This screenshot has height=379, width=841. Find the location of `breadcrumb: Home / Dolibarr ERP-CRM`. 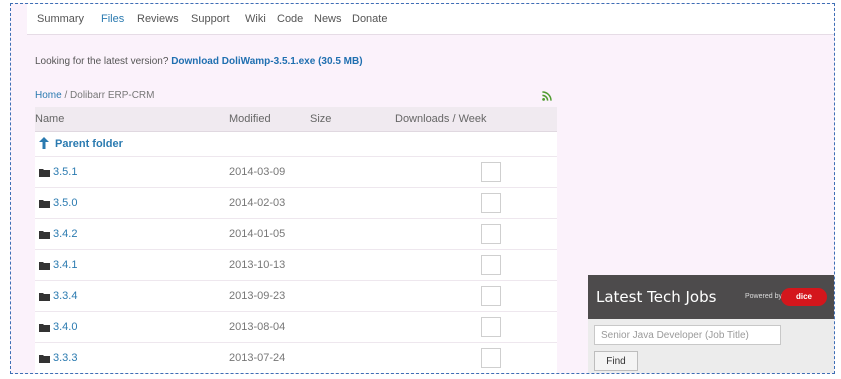

breadcrumb: Home / Dolibarr ERP-CRM is located at coordinates (94, 95).